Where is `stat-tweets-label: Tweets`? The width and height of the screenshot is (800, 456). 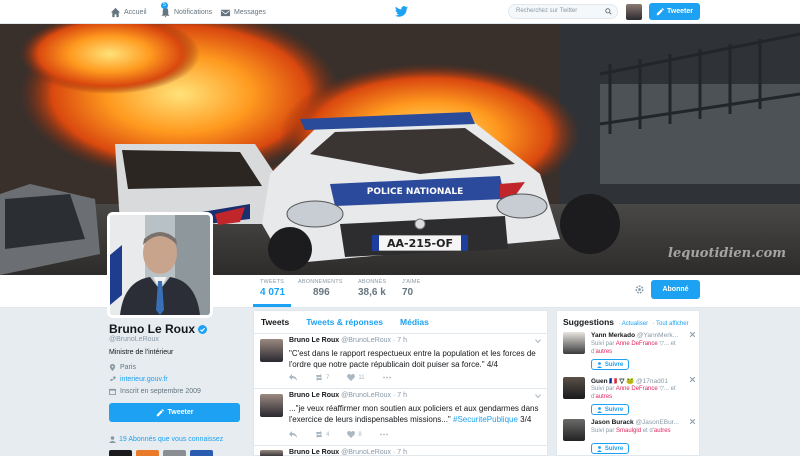
stat-tweets-label: Tweets is located at coordinates (272, 282).